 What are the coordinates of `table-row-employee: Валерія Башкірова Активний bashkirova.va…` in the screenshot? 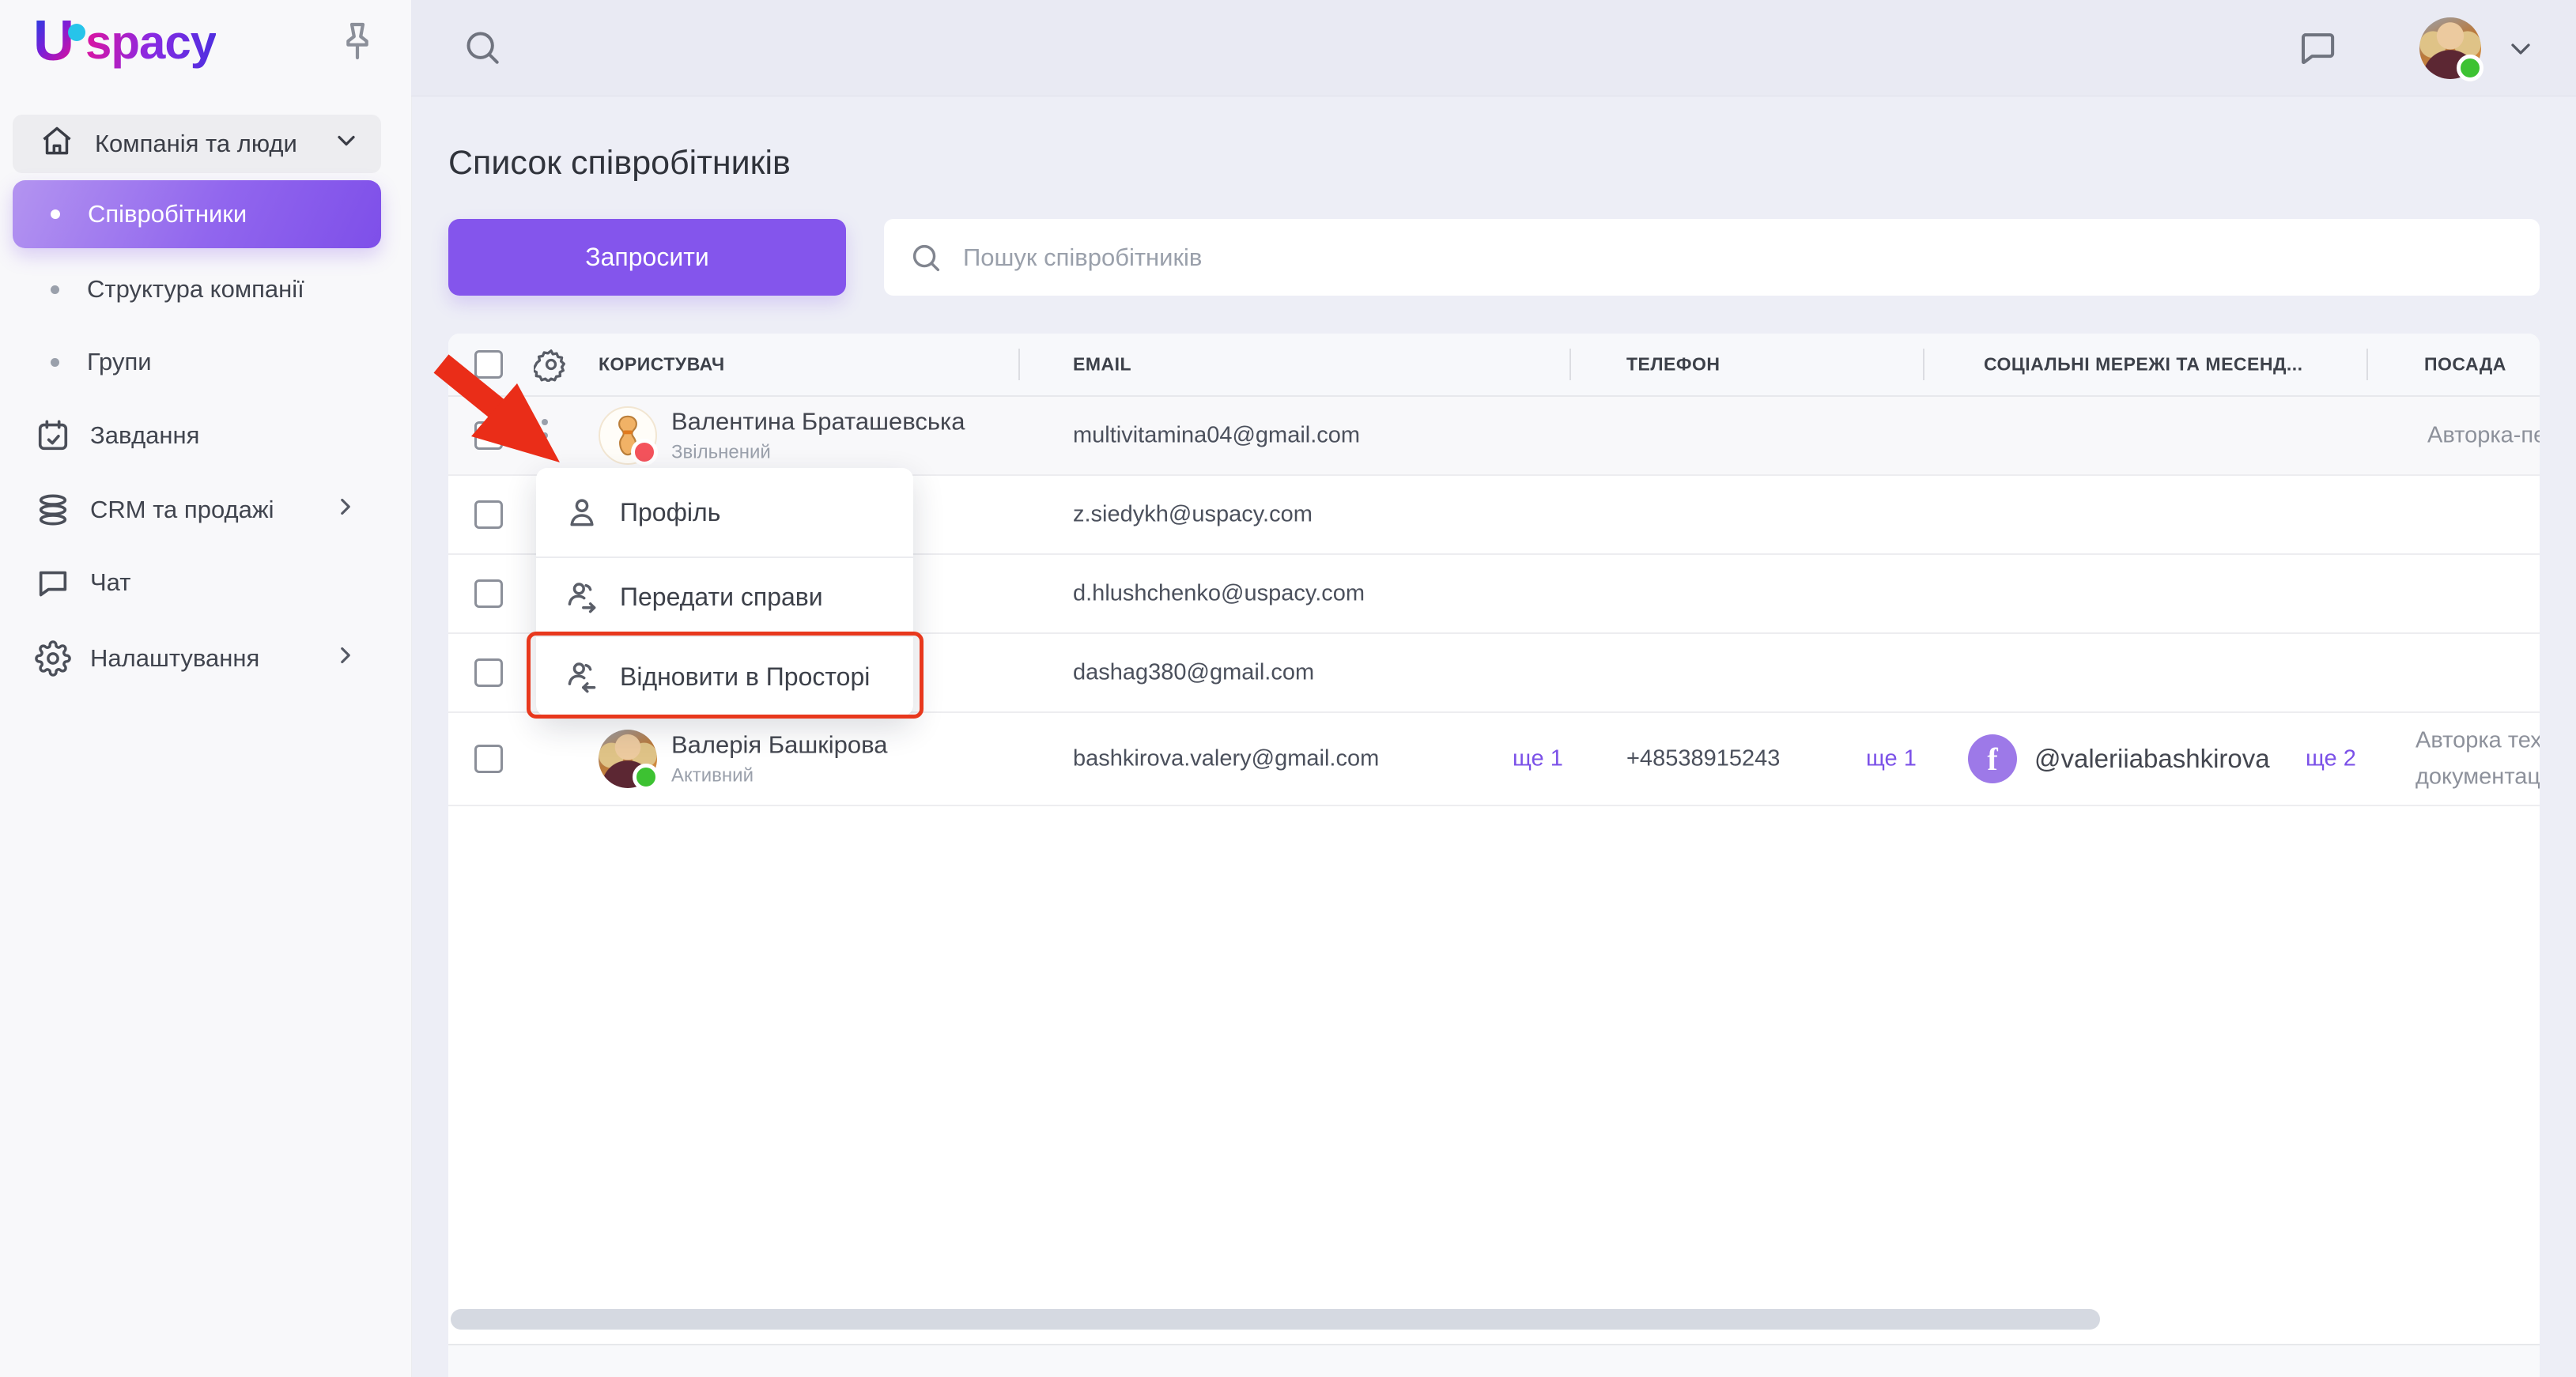 It's located at (1494, 759).